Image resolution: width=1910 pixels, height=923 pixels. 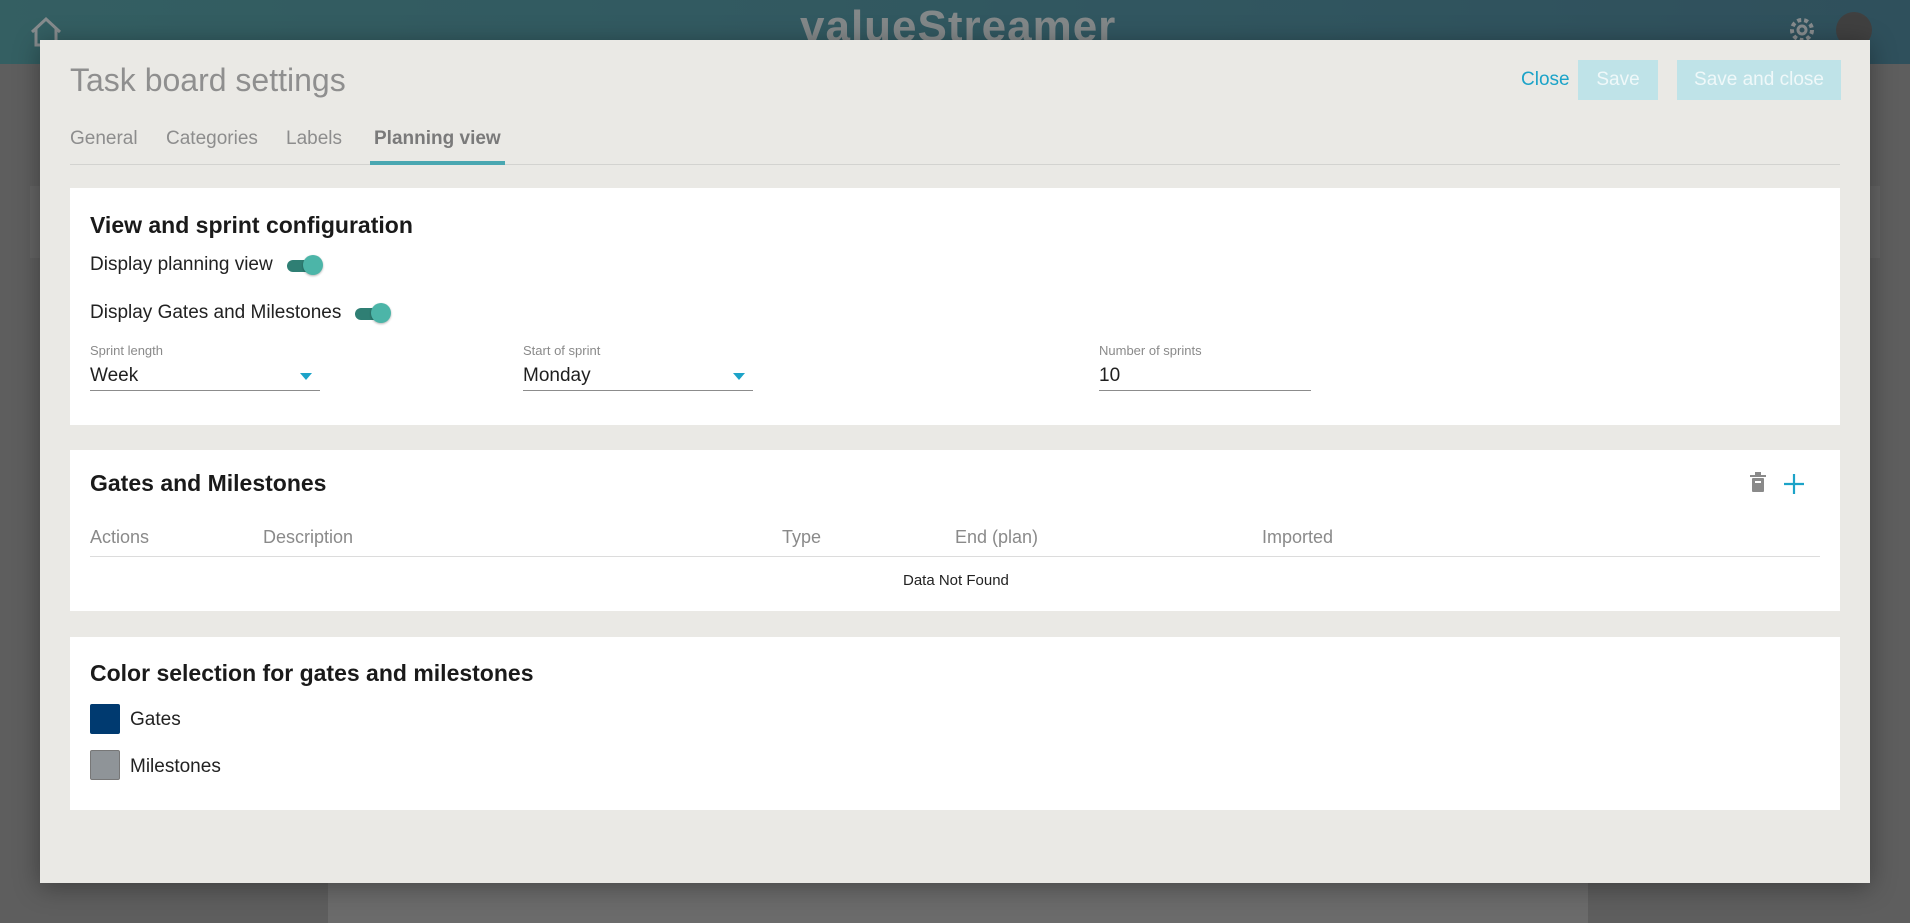 I want to click on save-button: Save, so click(x=1618, y=80).